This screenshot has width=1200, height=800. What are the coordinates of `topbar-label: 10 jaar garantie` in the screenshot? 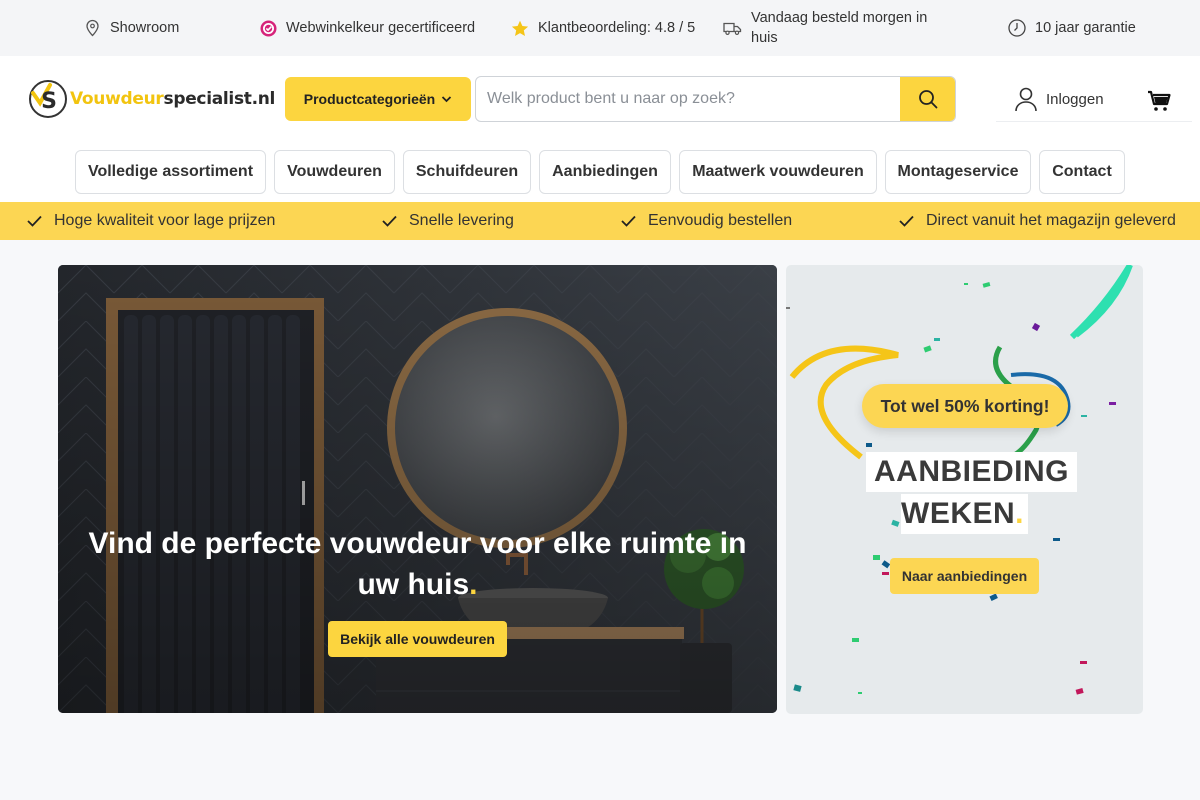 It's located at (1085, 28).